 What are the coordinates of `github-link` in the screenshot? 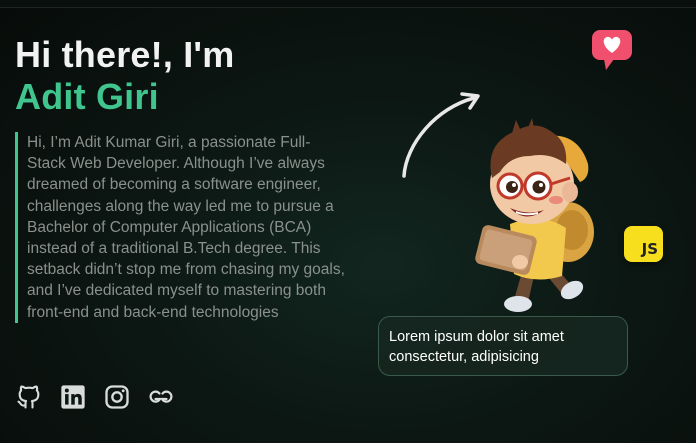 It's located at (29, 397).